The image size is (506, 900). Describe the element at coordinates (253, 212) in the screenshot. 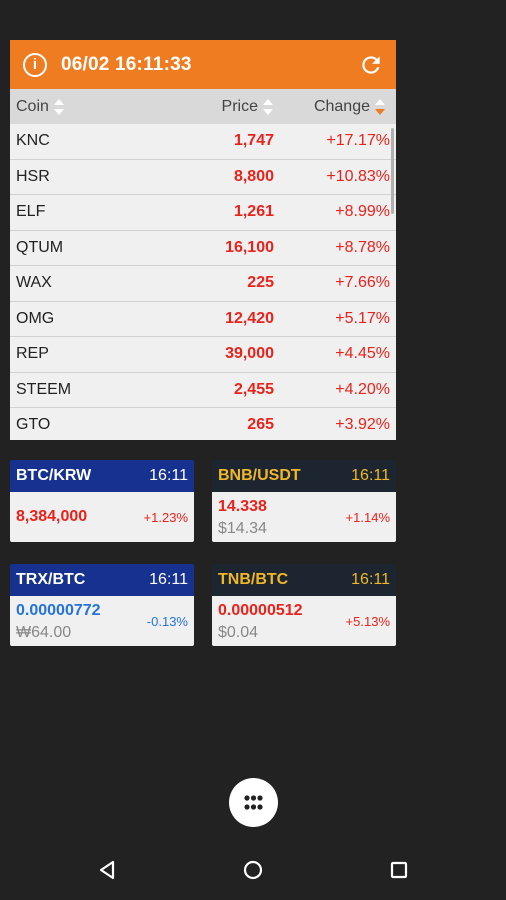

I see `coin-price: 1,261` at that location.